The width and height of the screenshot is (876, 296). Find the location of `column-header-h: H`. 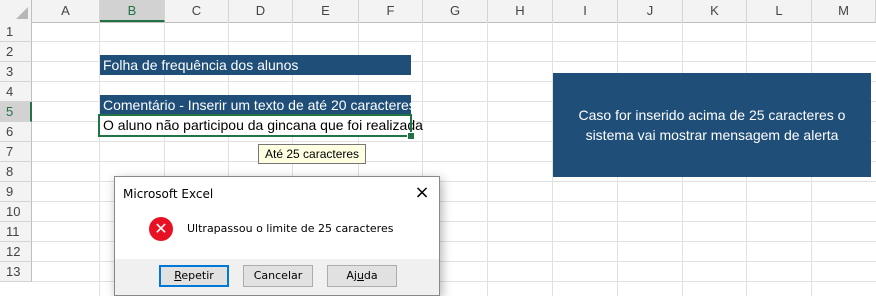

column-header-h: H is located at coordinates (520, 11).